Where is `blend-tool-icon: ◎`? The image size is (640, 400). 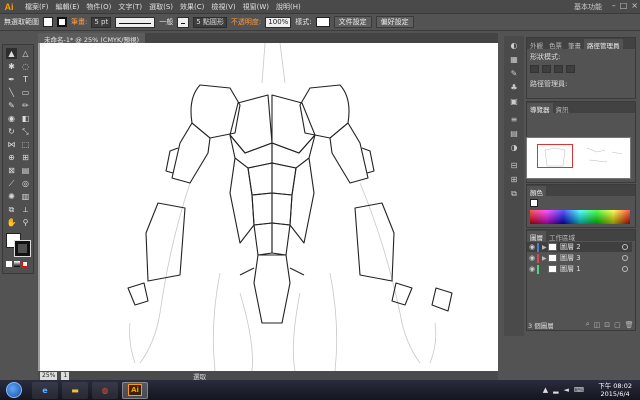 blend-tool-icon: ◎ is located at coordinates (25, 183).